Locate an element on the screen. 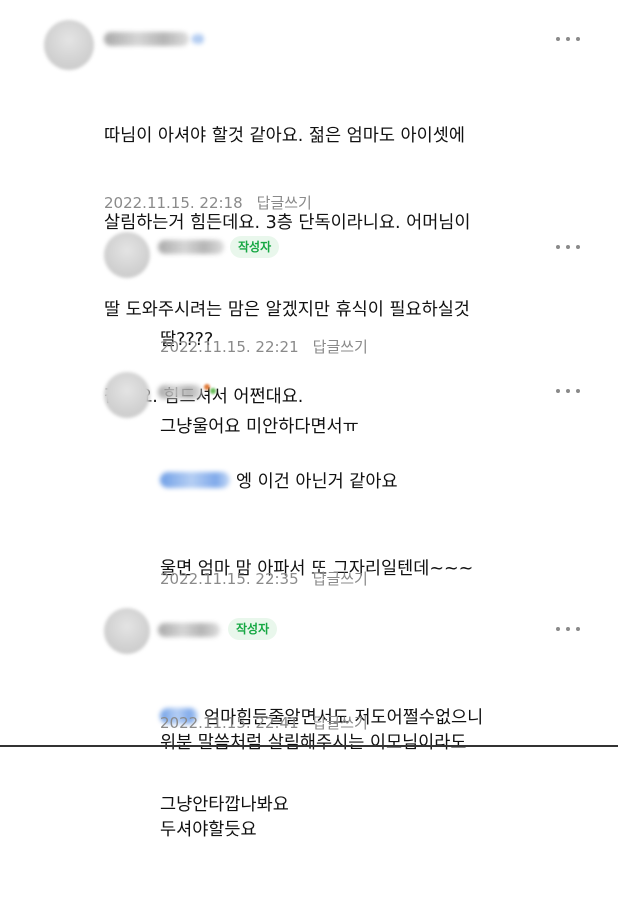 This screenshot has width=618, height=903. comment-meta: 2022.11.15. 22:18 답글쓰기 is located at coordinates (208, 202).